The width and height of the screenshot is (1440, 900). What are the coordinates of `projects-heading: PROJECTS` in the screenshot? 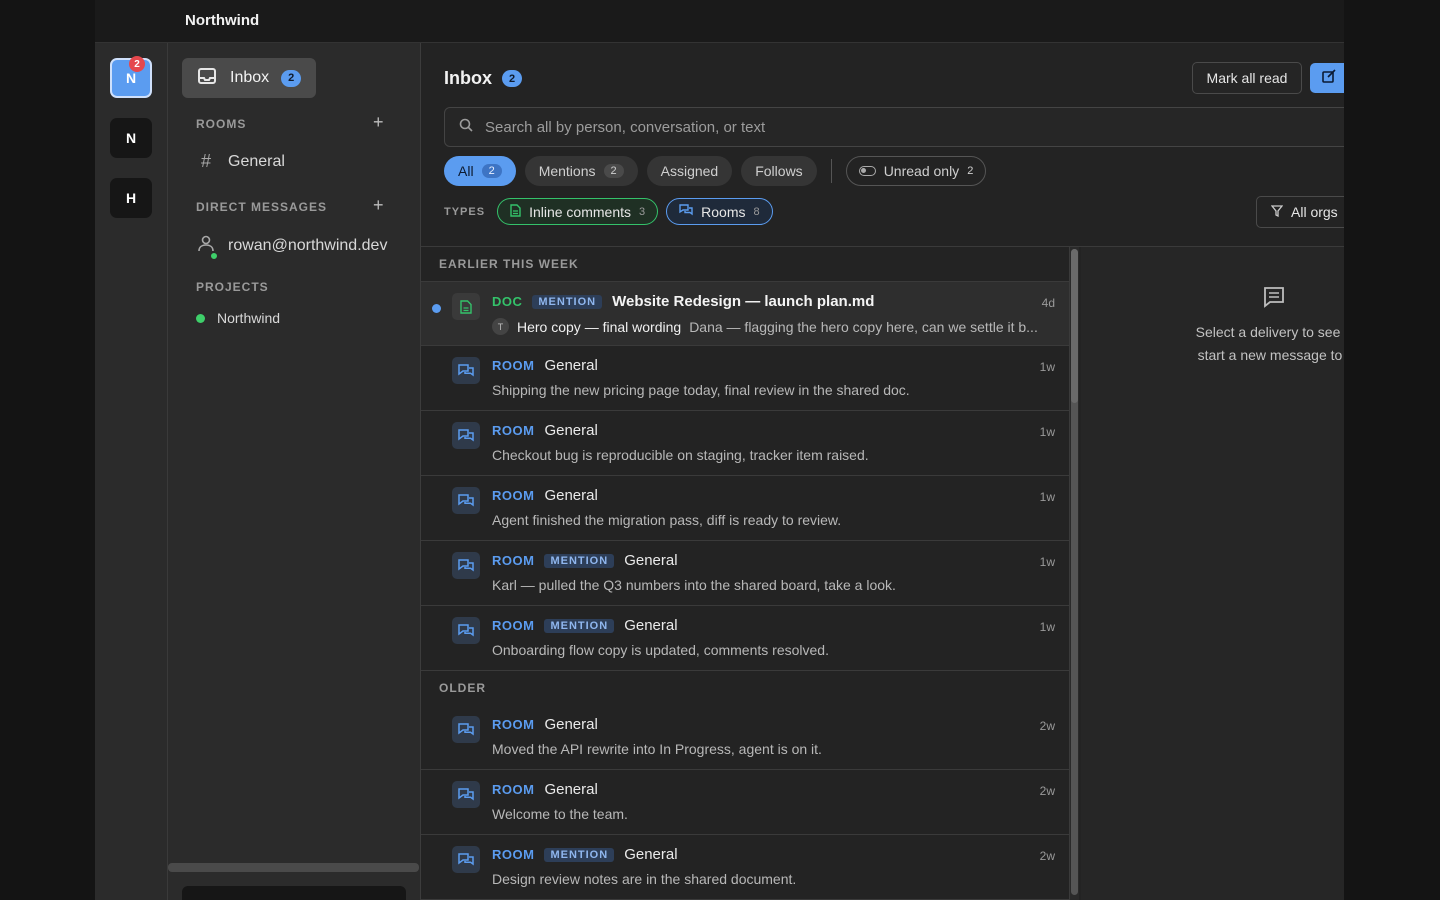 It's located at (232, 287).